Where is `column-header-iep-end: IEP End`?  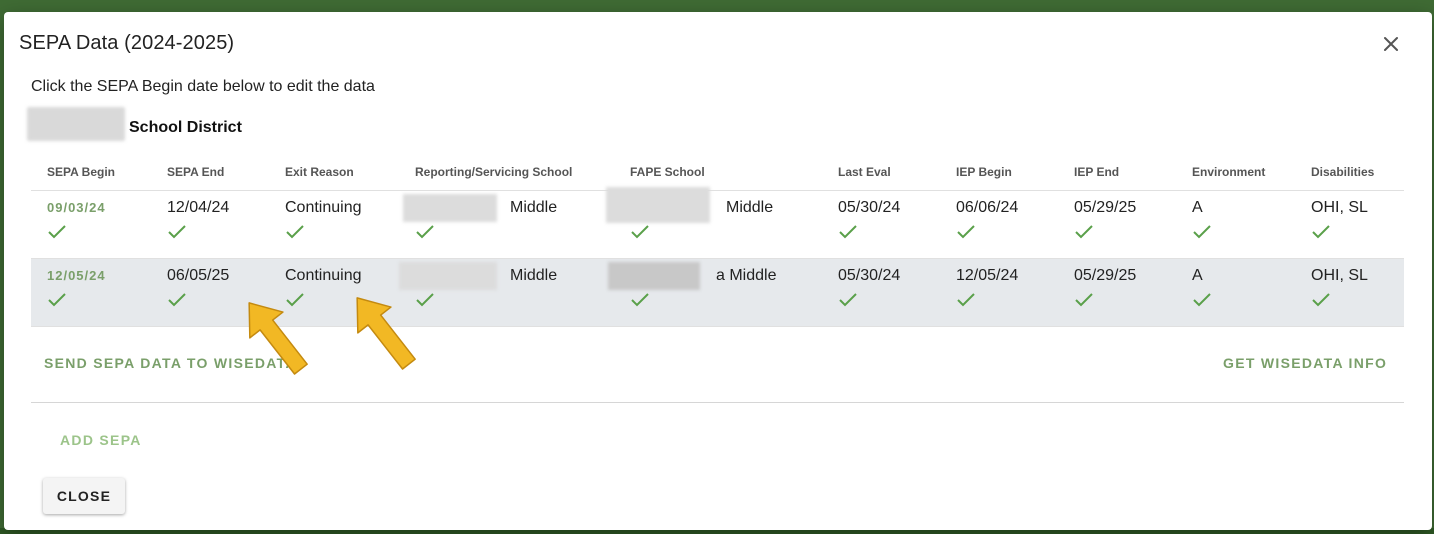
column-header-iep-end: IEP End is located at coordinates (1117, 173).